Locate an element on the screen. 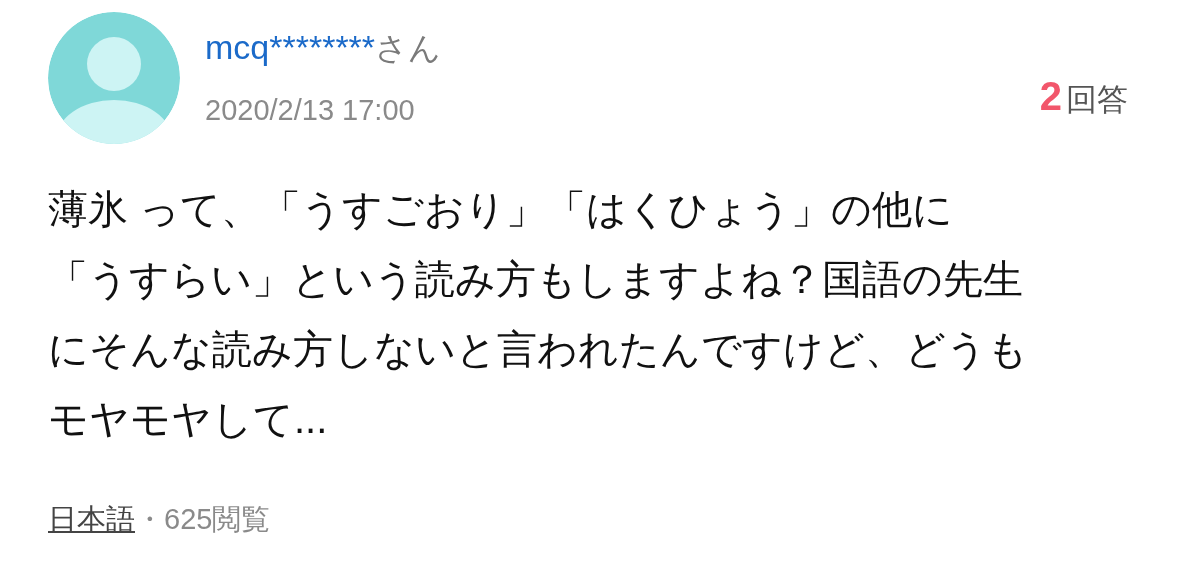 Image resolution: width=1178 pixels, height=563 pixels. username-link: mcq******** is located at coordinates (290, 47).